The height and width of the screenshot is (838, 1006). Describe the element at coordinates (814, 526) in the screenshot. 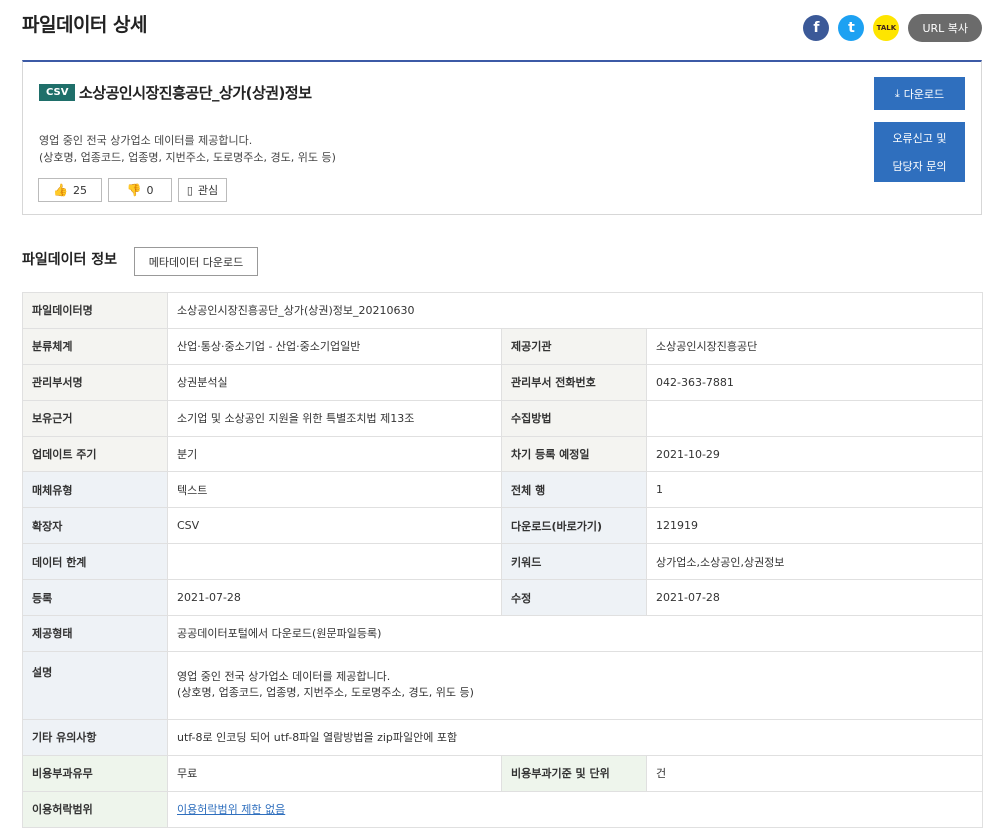

I see `download-count-value: 121919` at that location.